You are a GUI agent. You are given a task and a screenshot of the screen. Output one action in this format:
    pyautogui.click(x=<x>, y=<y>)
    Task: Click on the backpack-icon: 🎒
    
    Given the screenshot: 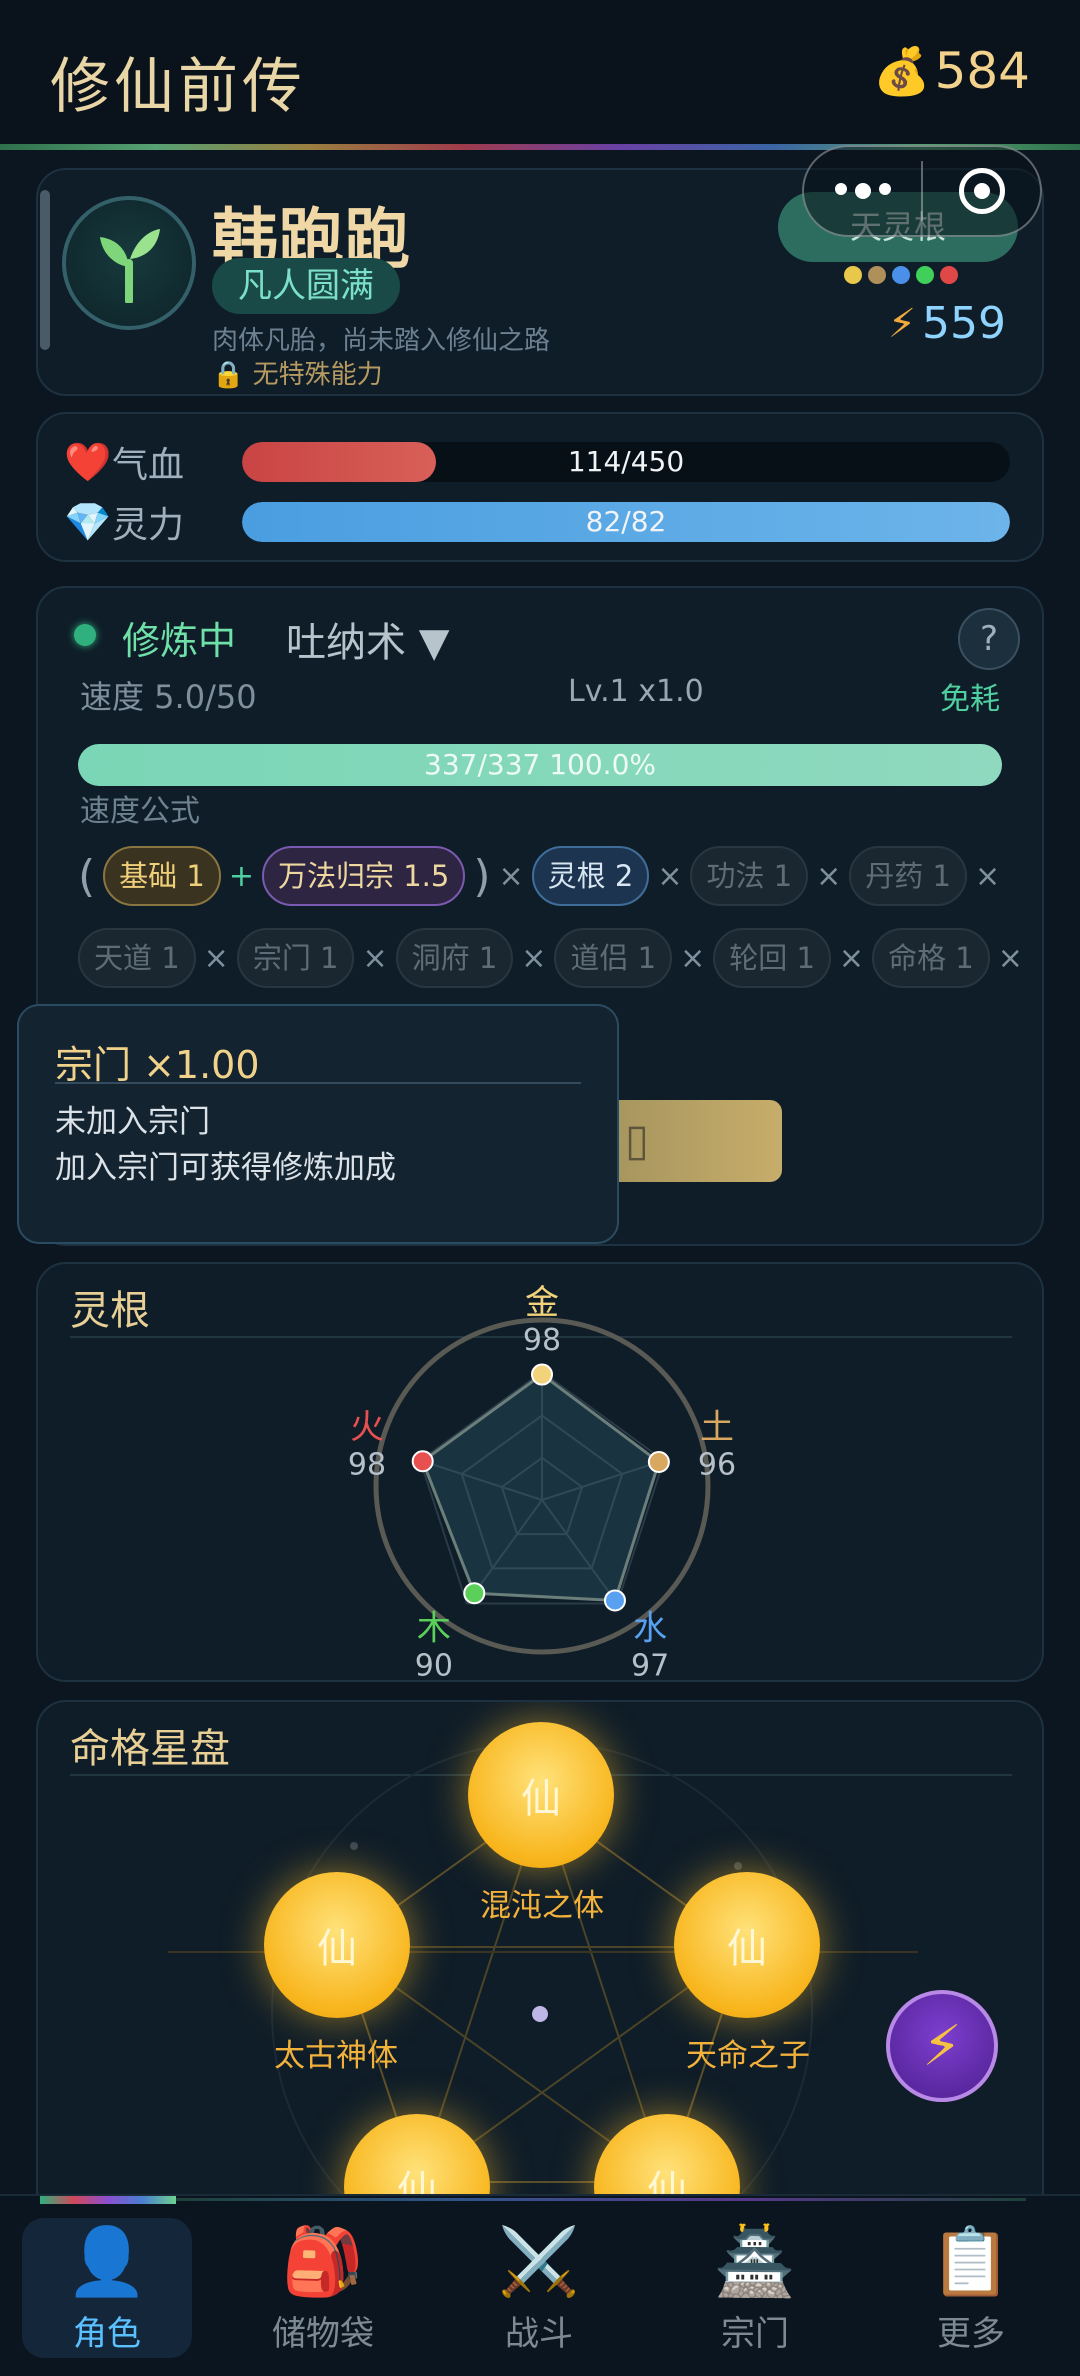 What is the action you would take?
    pyautogui.click(x=323, y=2261)
    